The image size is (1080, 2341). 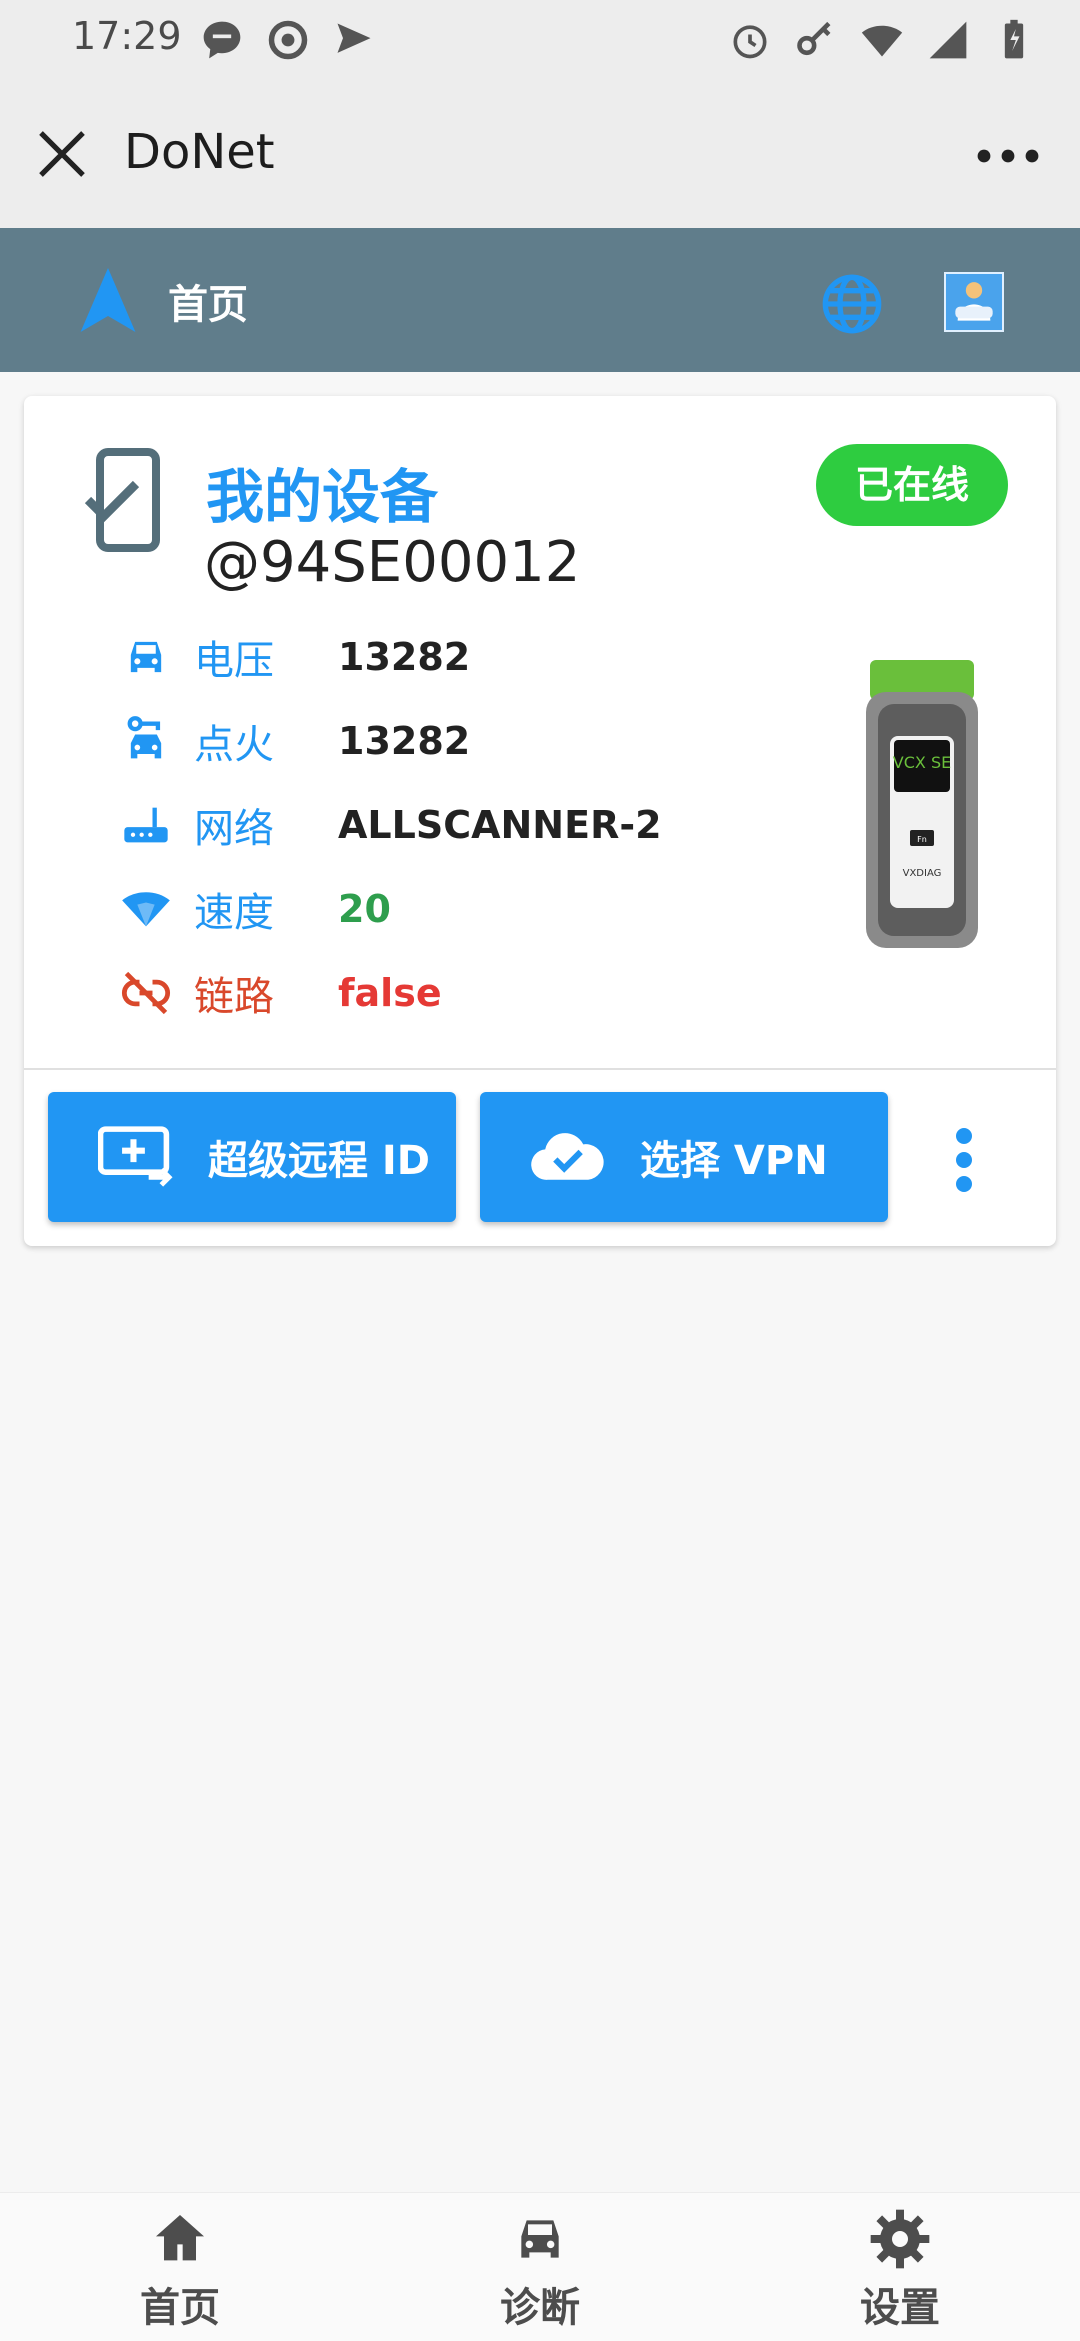 What do you see at coordinates (900, 2239) in the screenshot?
I see `gear-icon` at bounding box center [900, 2239].